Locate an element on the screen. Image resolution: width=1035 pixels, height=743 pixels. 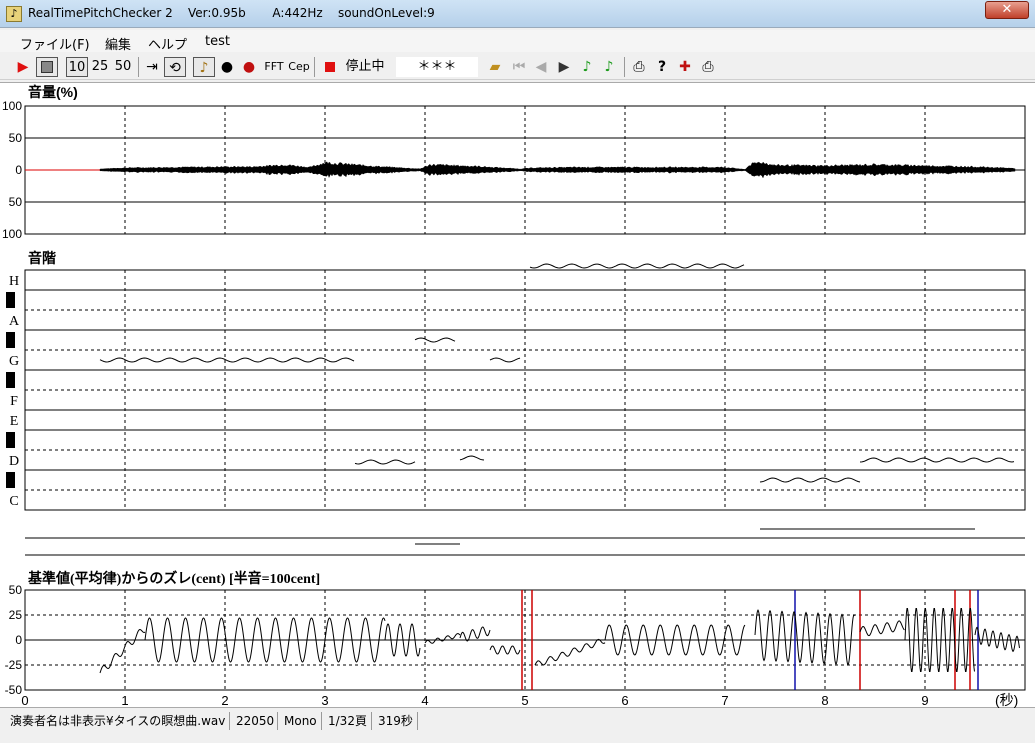
status-page: 1/32頁 is located at coordinates (348, 721).